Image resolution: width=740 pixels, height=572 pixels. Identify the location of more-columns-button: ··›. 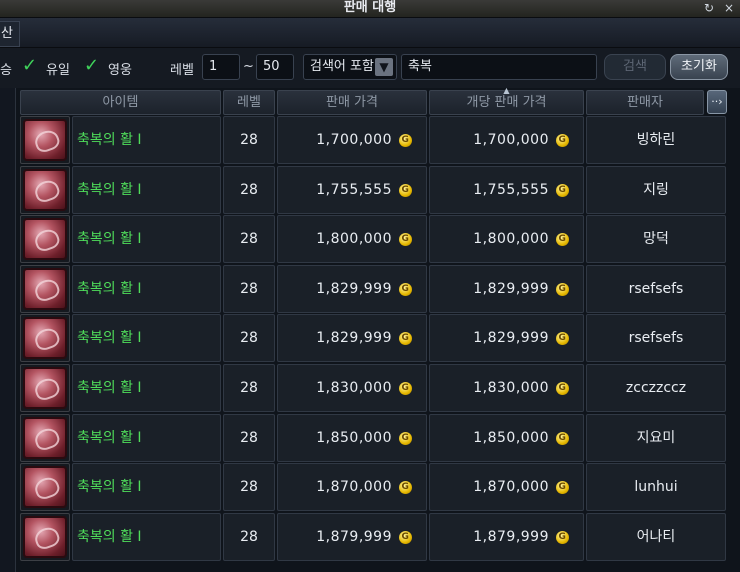
(717, 102).